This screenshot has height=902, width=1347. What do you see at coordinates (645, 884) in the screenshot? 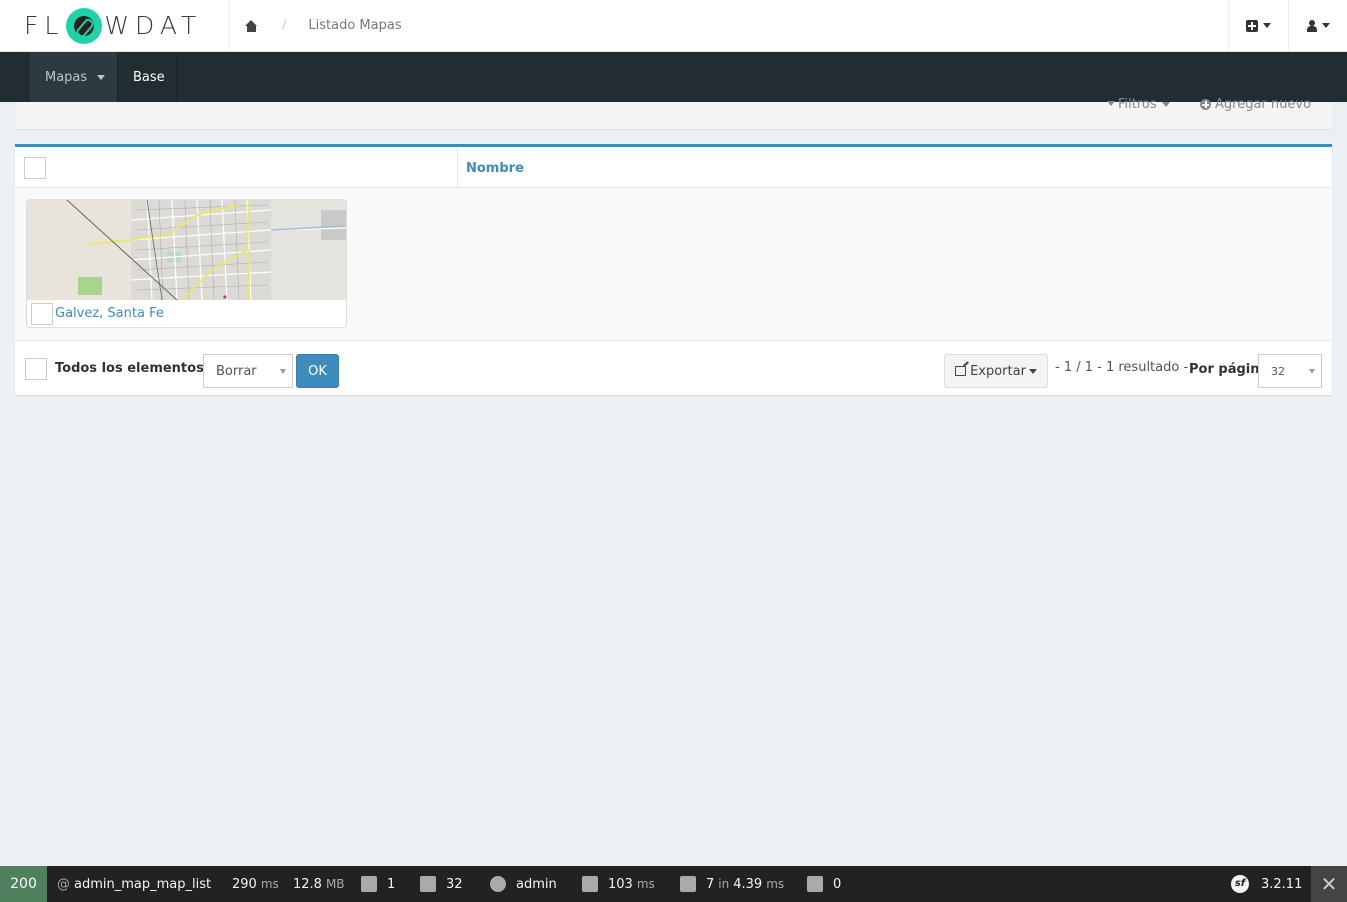
I see `twig-unit: ms` at bounding box center [645, 884].